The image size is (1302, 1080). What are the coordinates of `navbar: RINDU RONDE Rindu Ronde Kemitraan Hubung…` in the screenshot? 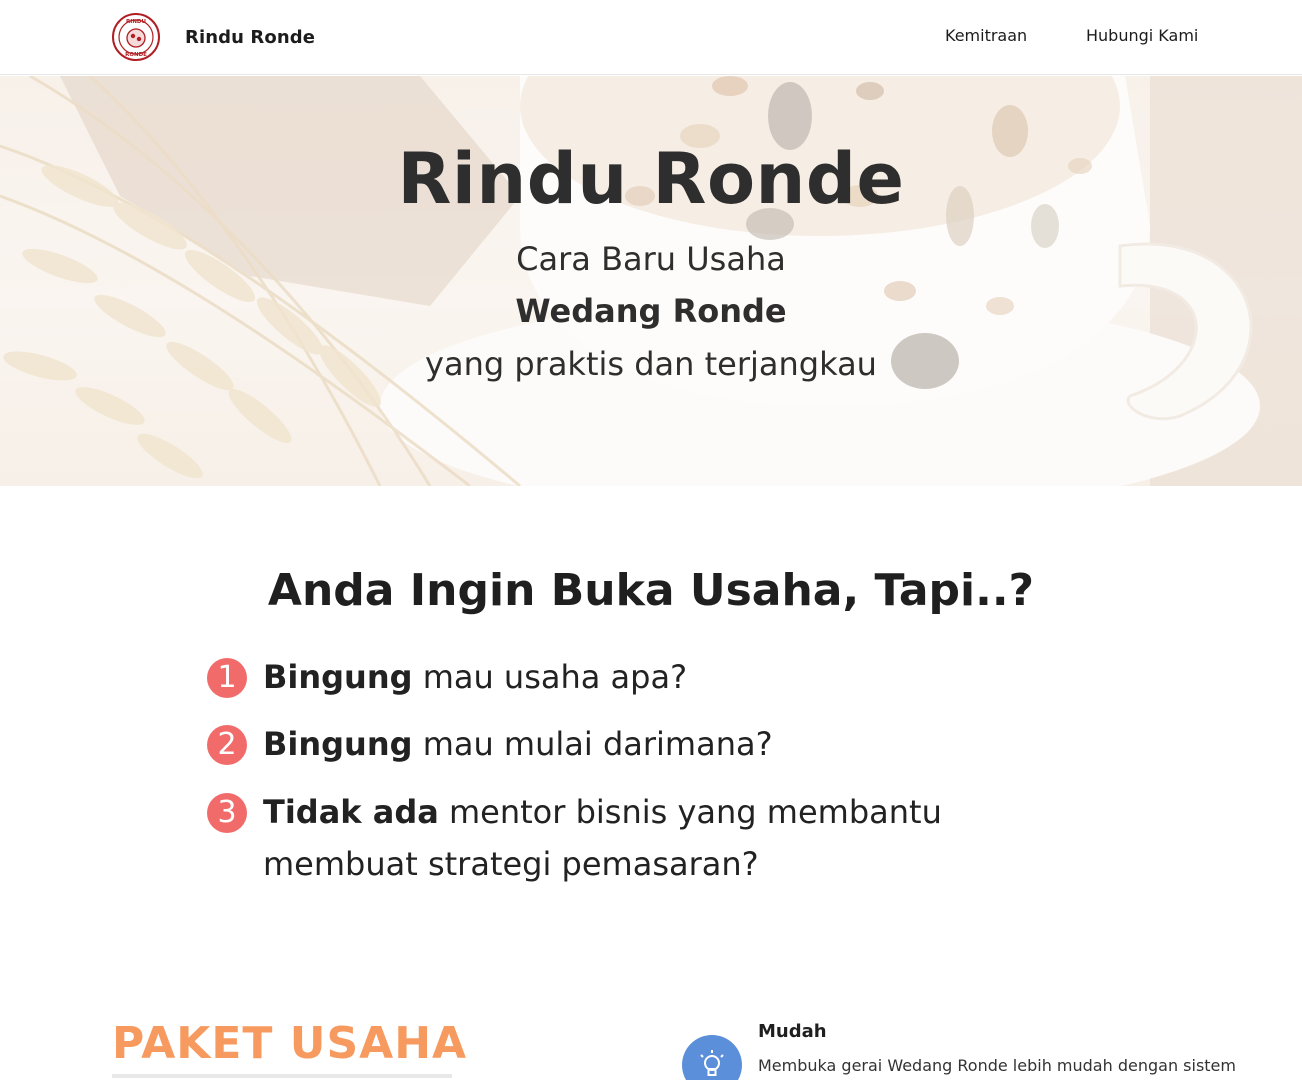 It's located at (651, 37).